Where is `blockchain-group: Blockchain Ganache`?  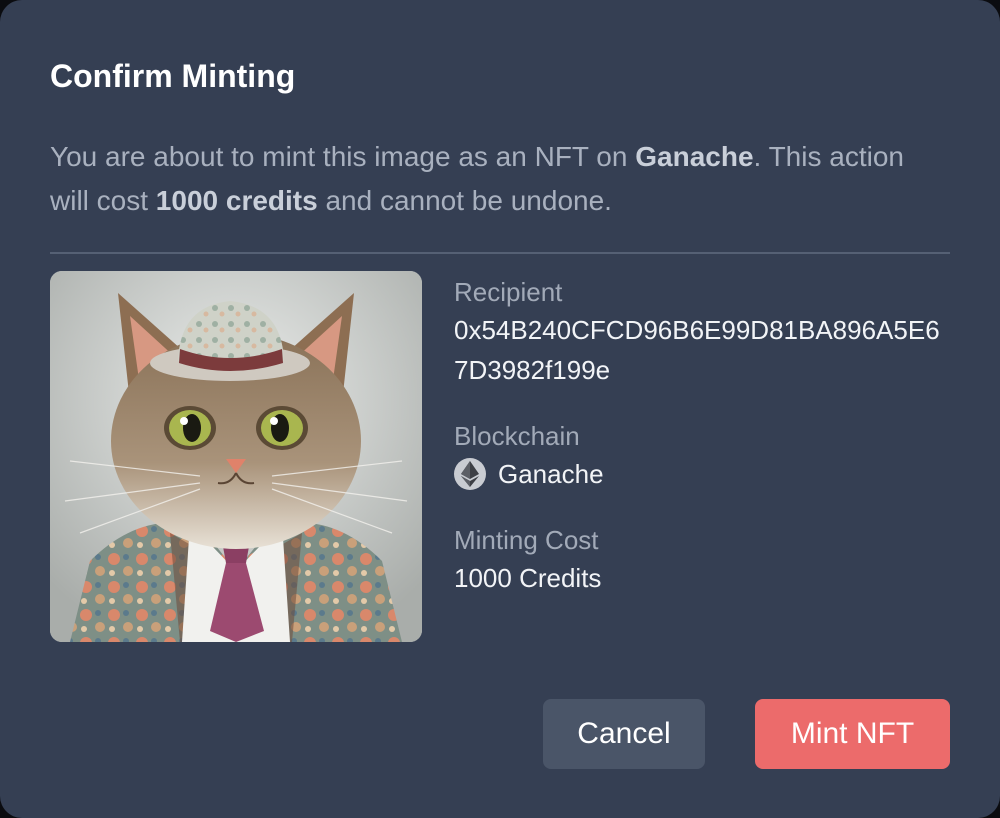
blockchain-group: Blockchain Ganache is located at coordinates (704, 456).